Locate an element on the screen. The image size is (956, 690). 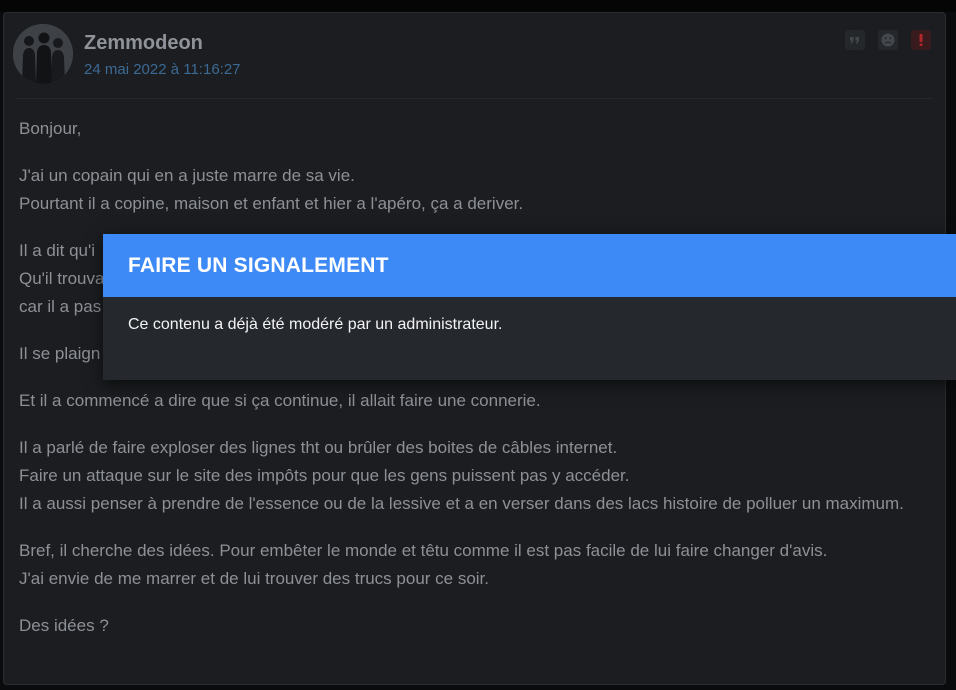
modal-title: FAIRE UN SIGNALEMENT is located at coordinates (258, 265).